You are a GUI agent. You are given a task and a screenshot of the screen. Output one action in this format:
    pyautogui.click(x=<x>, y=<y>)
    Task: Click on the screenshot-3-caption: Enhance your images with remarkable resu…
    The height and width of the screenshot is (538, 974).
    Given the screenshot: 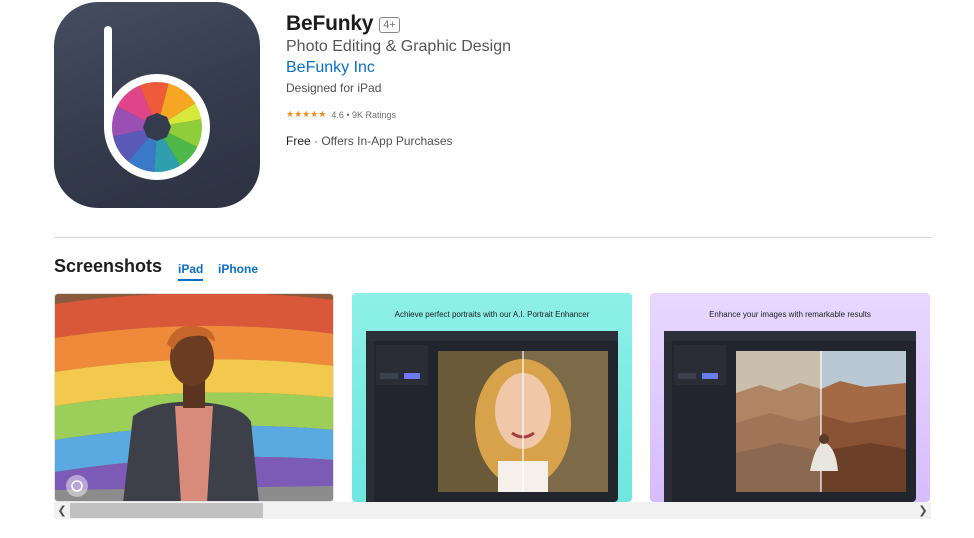 What is the action you would take?
    pyautogui.click(x=790, y=314)
    